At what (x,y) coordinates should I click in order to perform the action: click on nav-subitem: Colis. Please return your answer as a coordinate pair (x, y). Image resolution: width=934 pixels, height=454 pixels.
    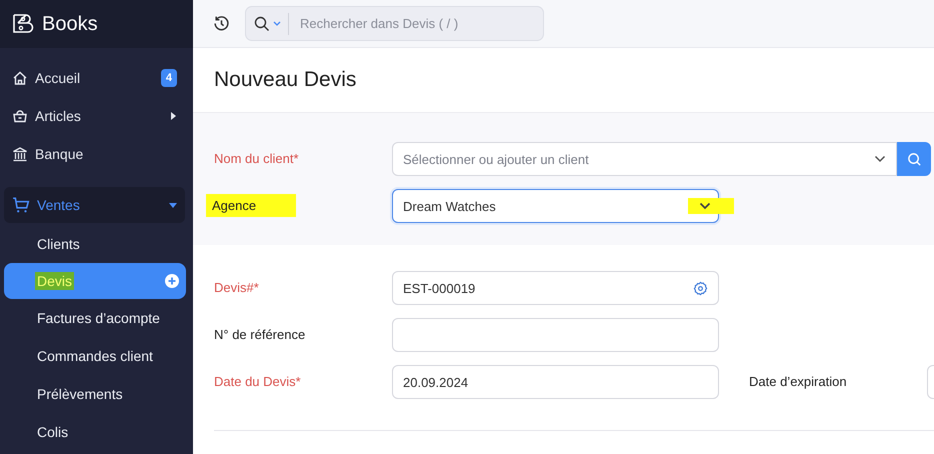
    Looking at the image, I should click on (96, 432).